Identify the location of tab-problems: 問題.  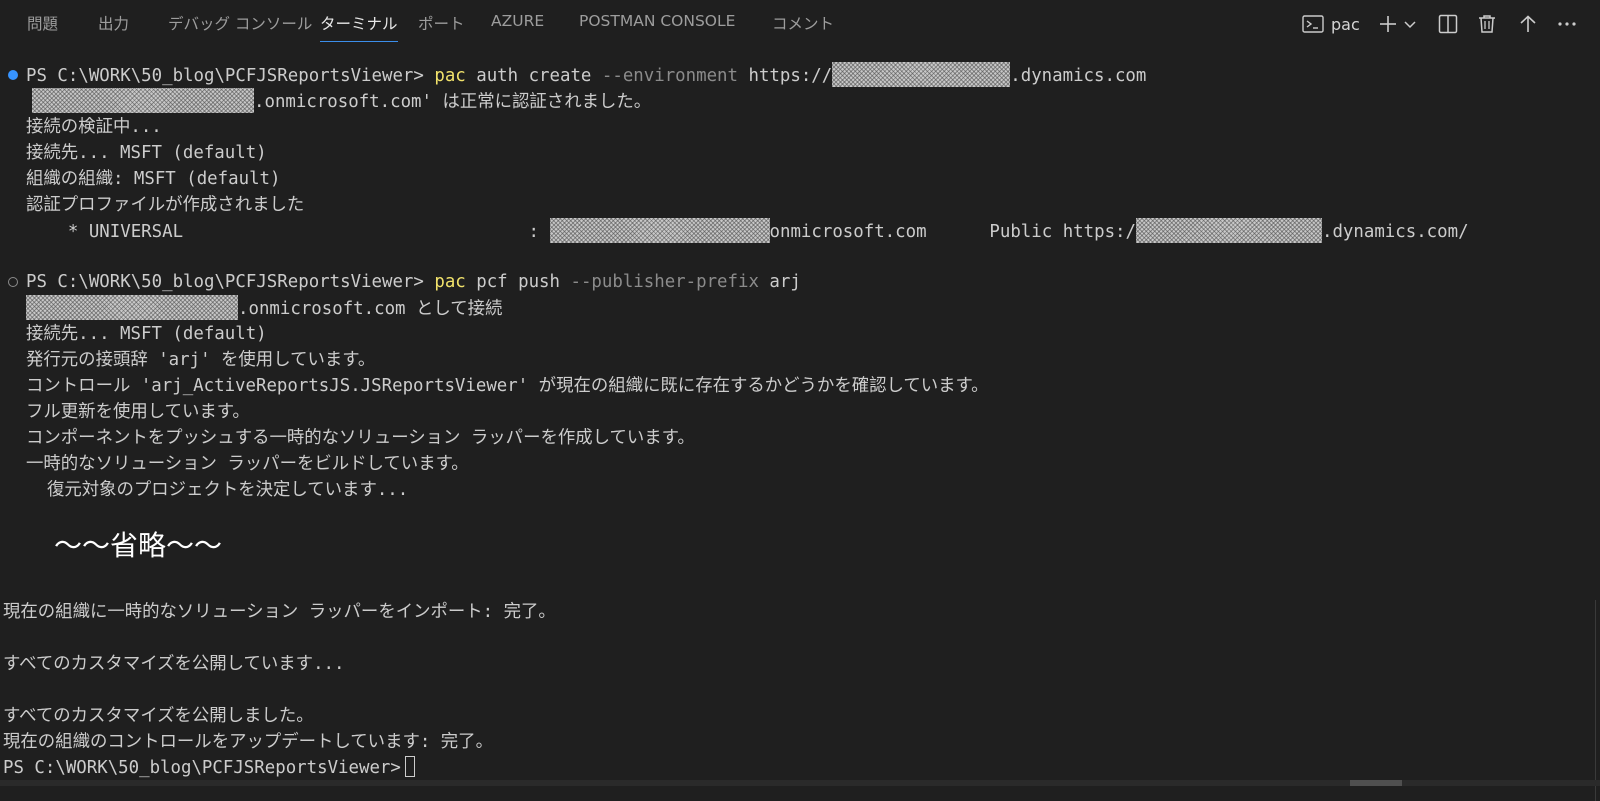
(42, 25).